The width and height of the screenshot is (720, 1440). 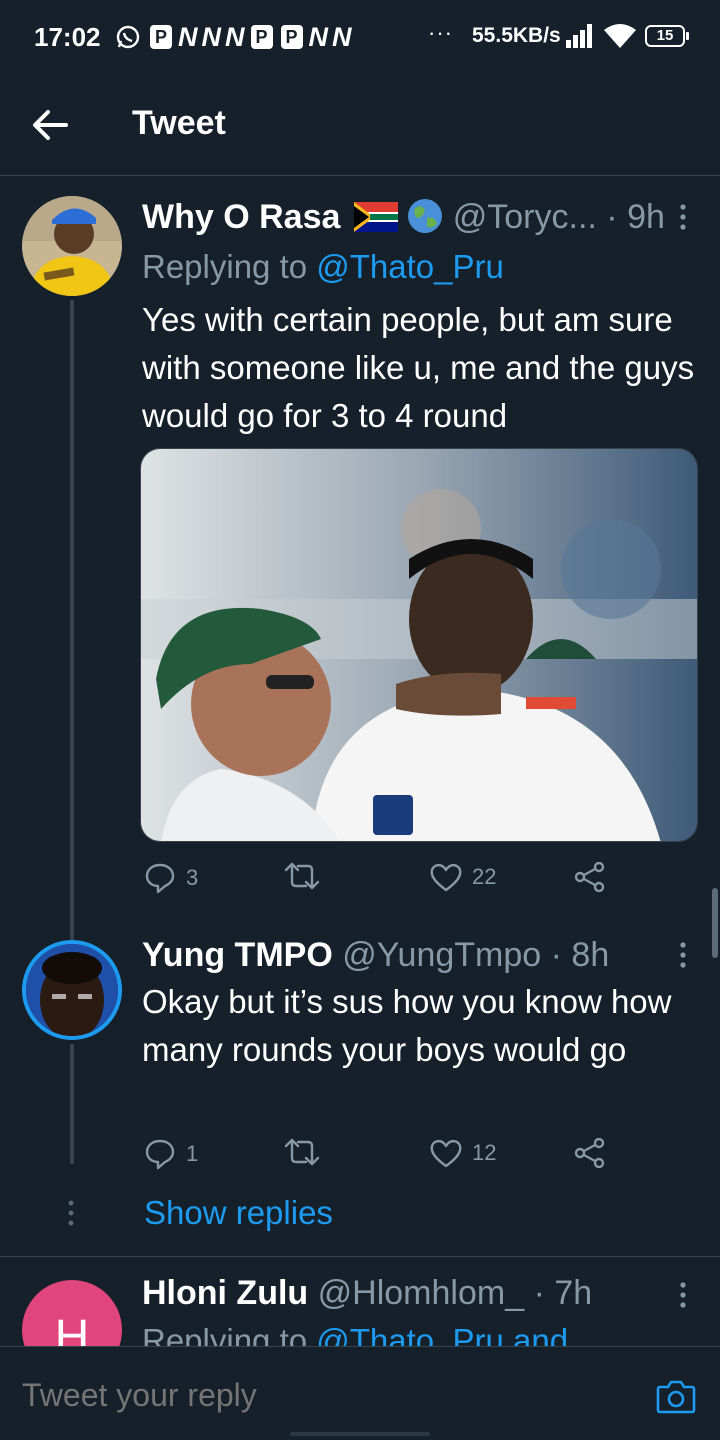 I want to click on reply-button: 1, so click(x=171, y=1154).